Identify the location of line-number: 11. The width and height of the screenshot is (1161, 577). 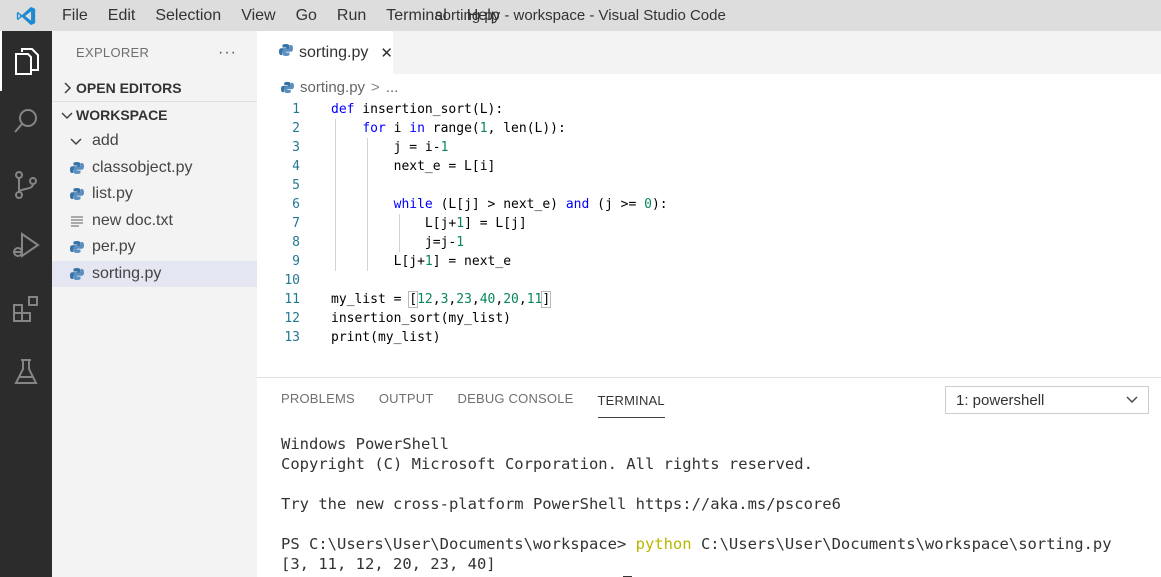
(292, 299).